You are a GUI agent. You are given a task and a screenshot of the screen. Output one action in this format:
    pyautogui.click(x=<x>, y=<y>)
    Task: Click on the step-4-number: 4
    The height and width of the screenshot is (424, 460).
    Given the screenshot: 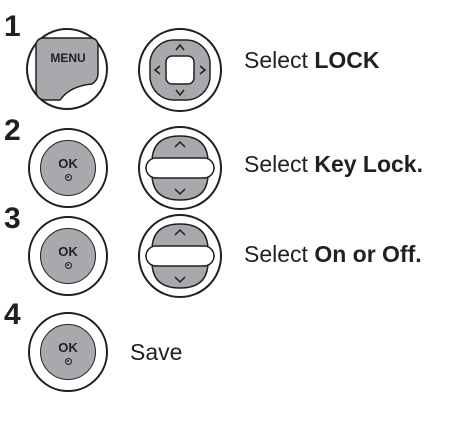 What is the action you would take?
    pyautogui.click(x=12, y=314)
    